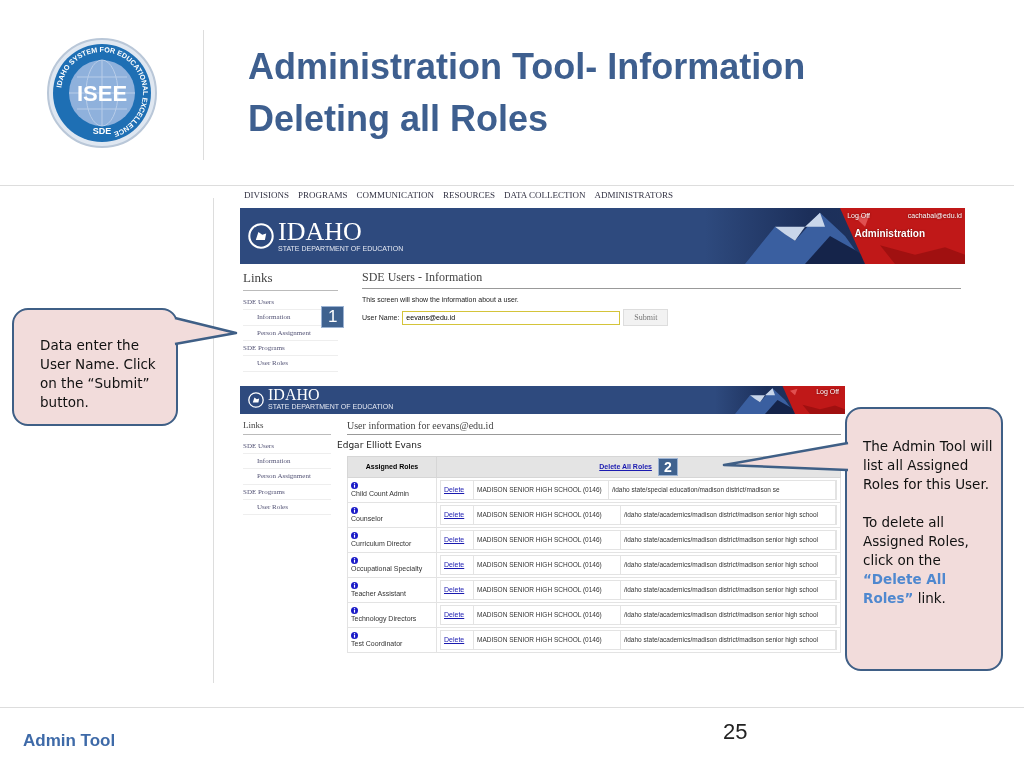 The image size is (1024, 768). I want to click on step-badge: 2, so click(667, 466).